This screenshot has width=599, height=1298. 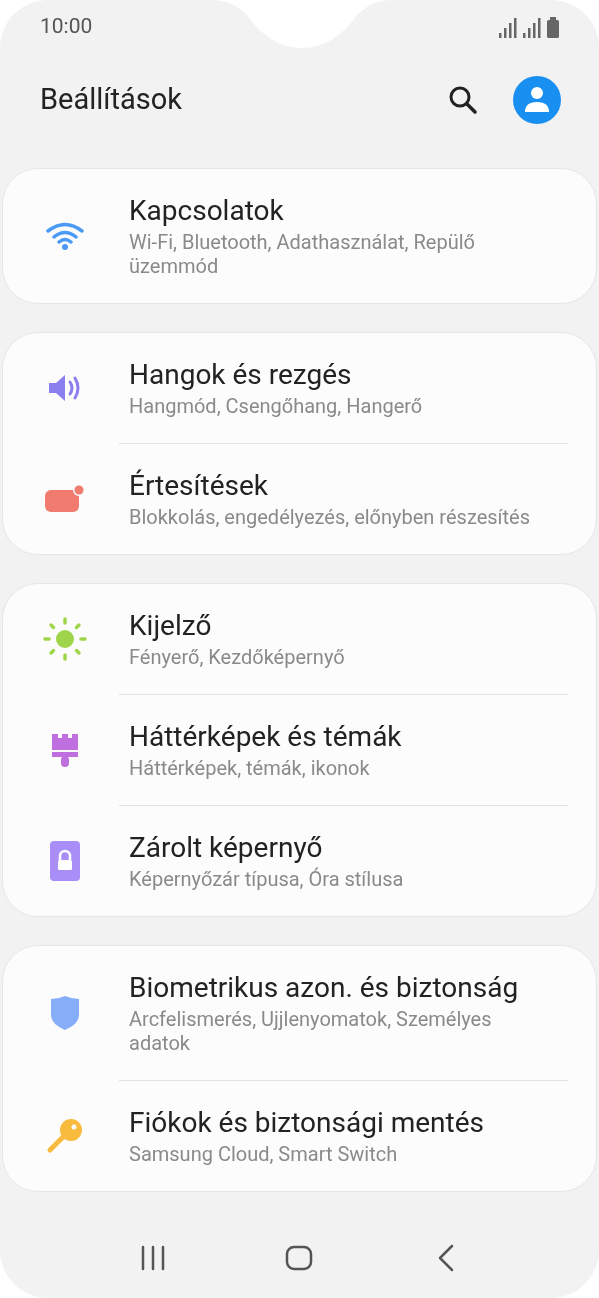 What do you see at coordinates (241, 375) in the screenshot?
I see `item-title: Hangok és rezgés` at bounding box center [241, 375].